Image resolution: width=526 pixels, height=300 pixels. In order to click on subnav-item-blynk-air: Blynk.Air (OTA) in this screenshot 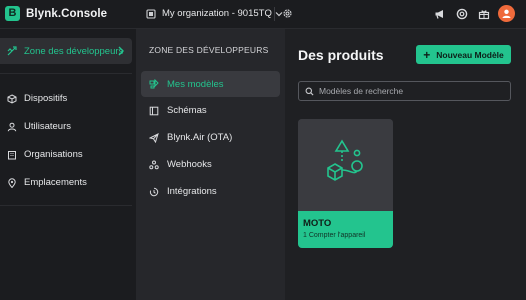, I will do `click(190, 137)`.